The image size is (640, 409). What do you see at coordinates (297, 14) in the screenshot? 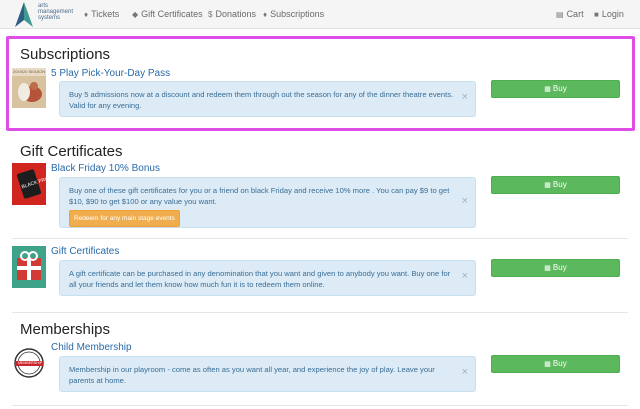
I see `nav-subscriptions-label: Subscriptions` at bounding box center [297, 14].